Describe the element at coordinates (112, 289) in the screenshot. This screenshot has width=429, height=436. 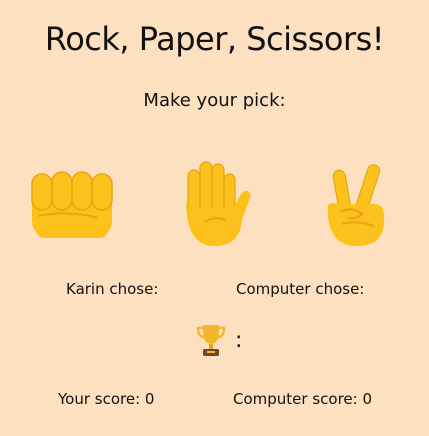
I see `player-chose-label: Karin chose:` at that location.